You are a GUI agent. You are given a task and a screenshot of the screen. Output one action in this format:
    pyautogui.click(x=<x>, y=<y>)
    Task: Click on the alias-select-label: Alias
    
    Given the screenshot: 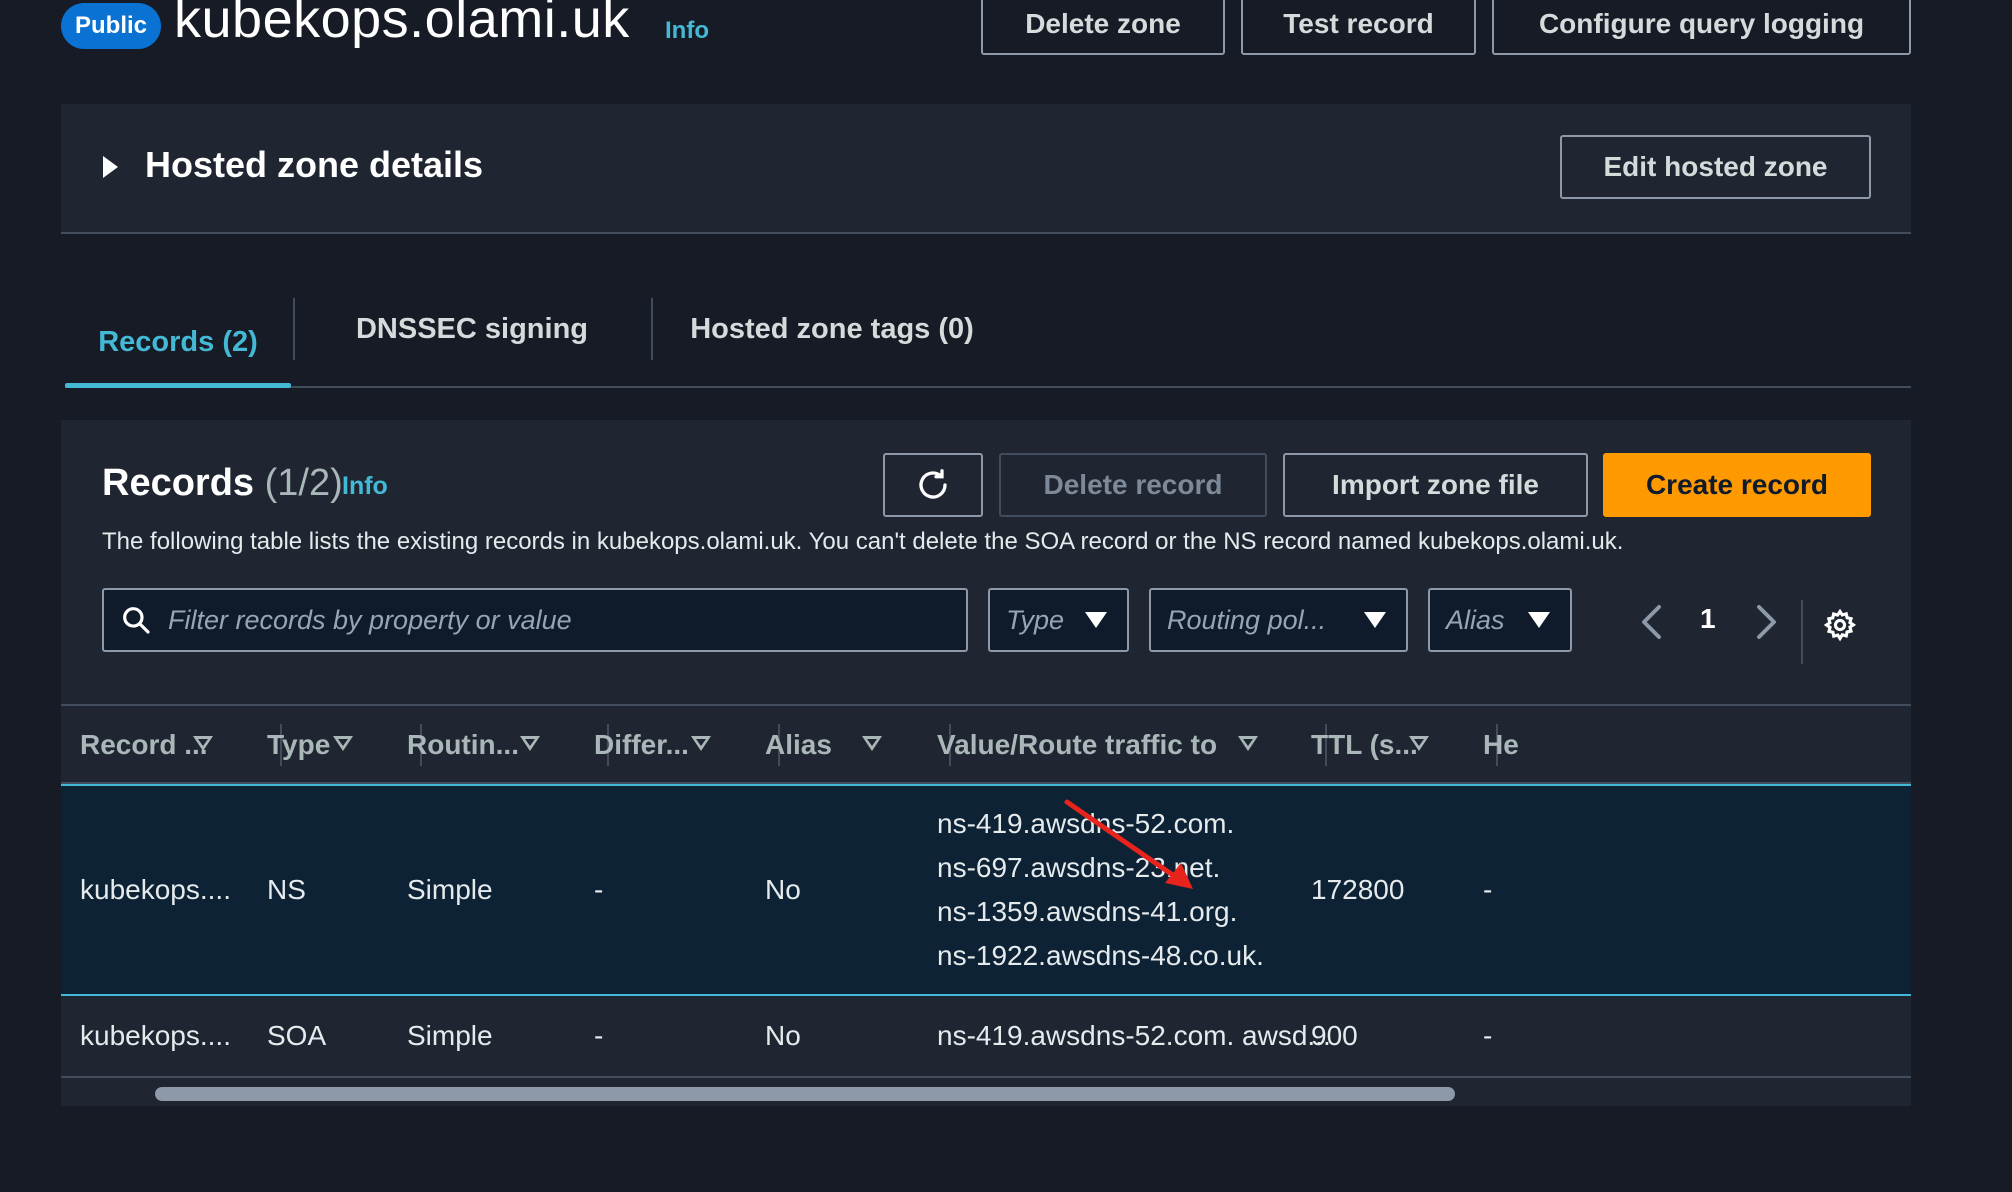 What is the action you would take?
    pyautogui.click(x=1475, y=619)
    